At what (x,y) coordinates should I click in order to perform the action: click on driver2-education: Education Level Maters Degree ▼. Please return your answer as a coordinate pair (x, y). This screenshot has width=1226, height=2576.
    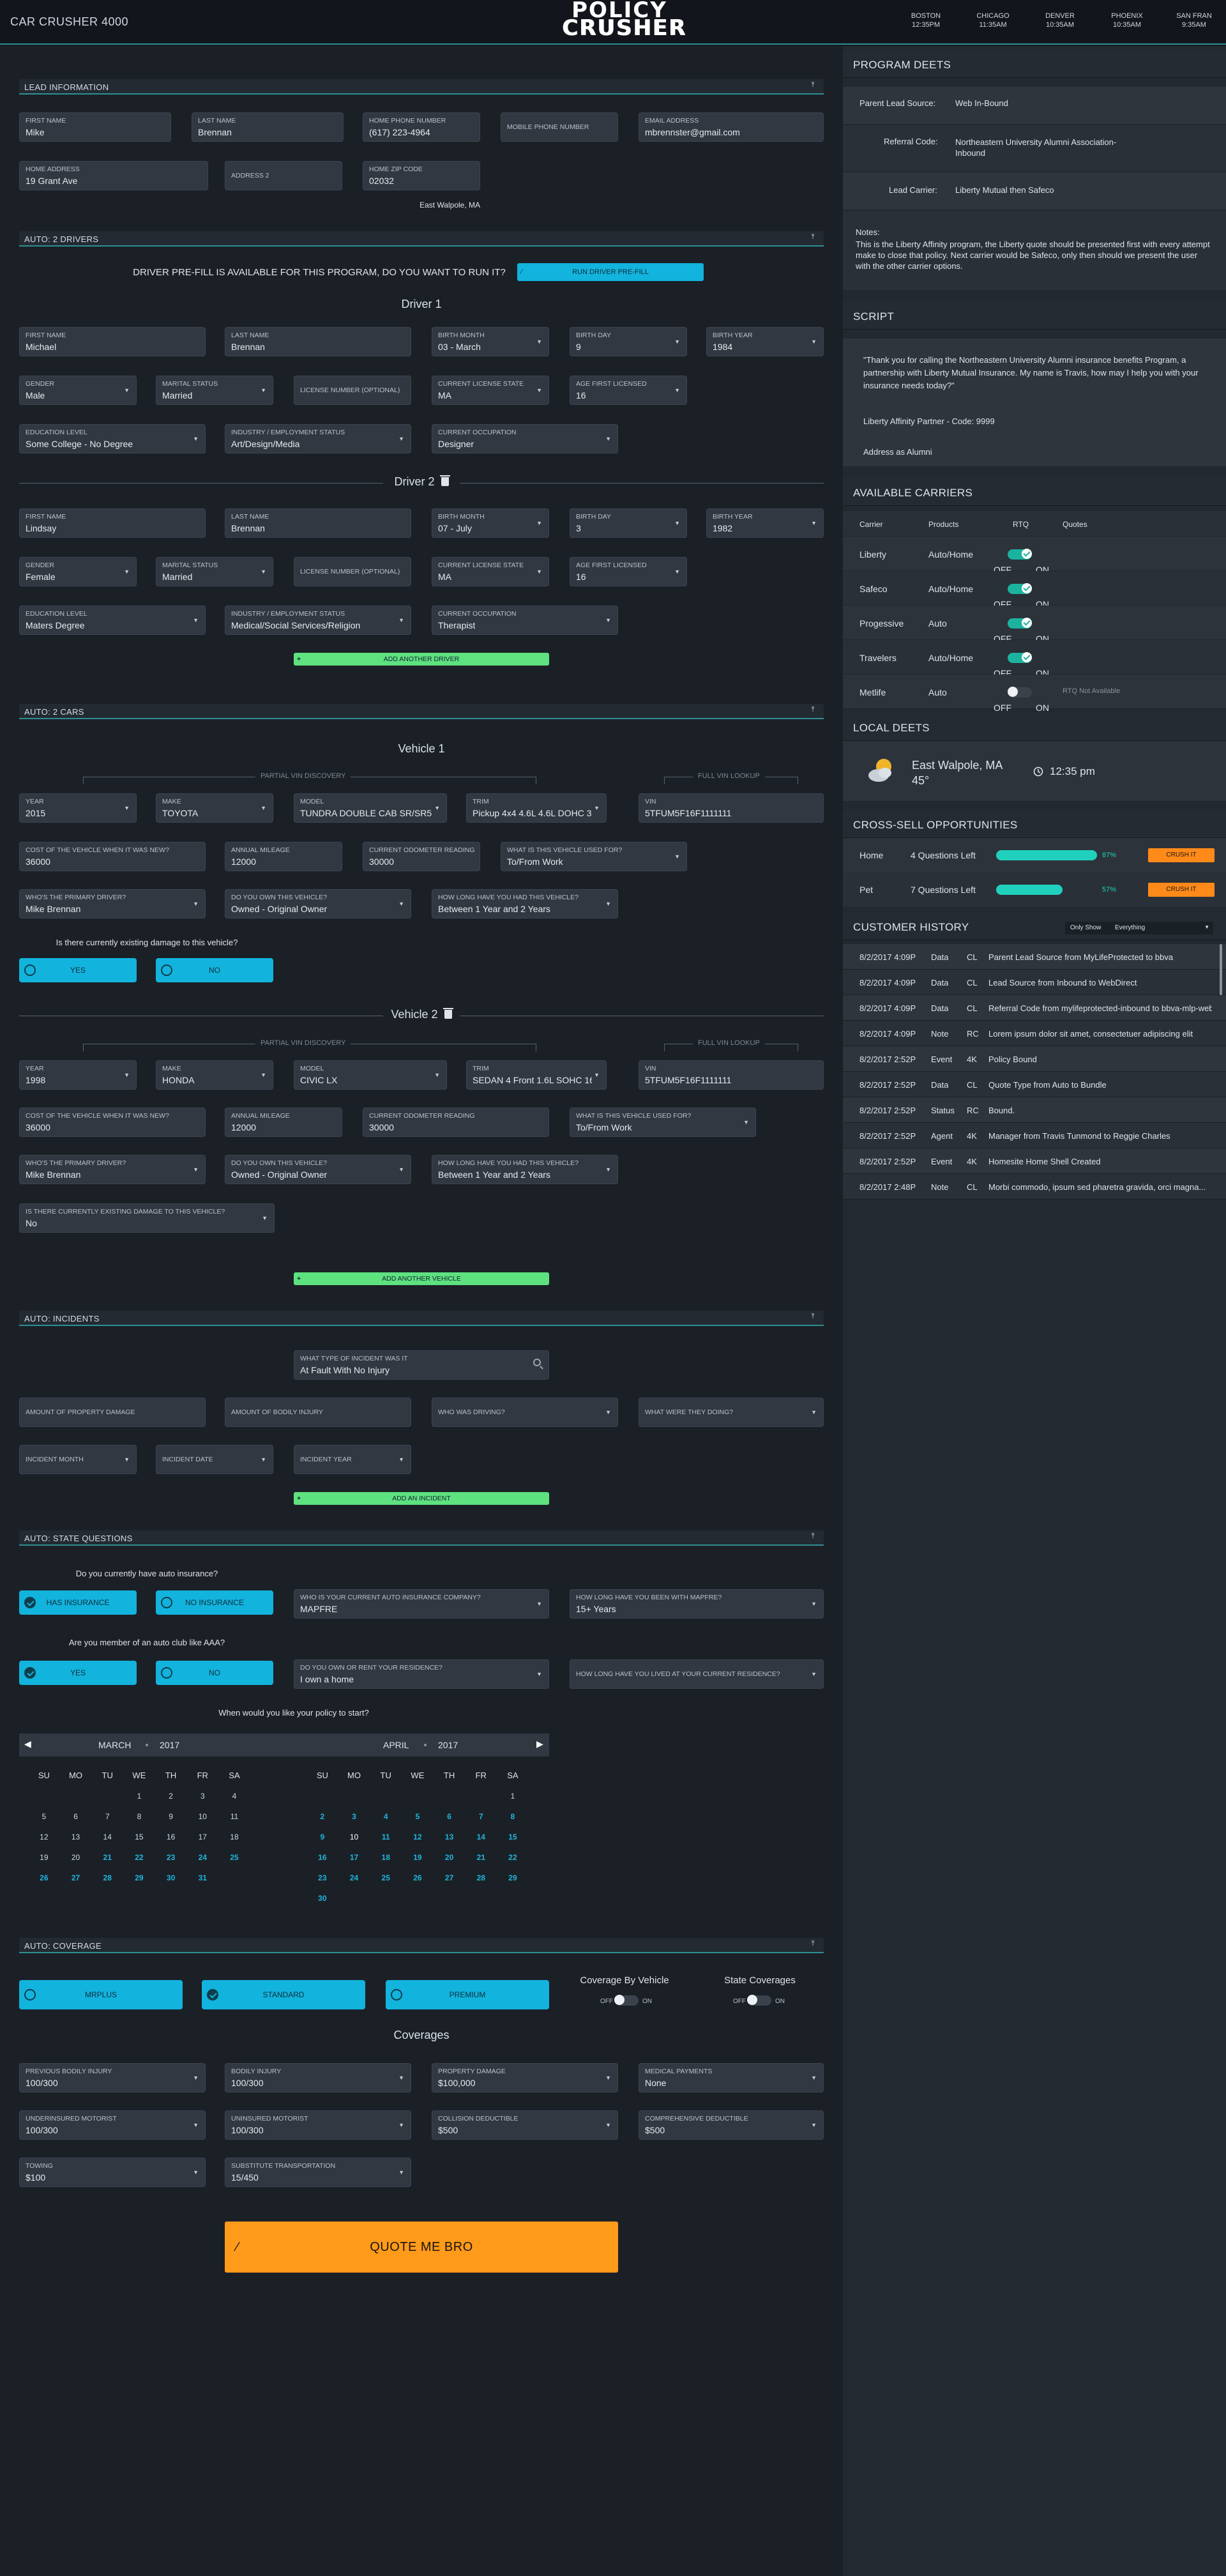
    Looking at the image, I should click on (113, 620).